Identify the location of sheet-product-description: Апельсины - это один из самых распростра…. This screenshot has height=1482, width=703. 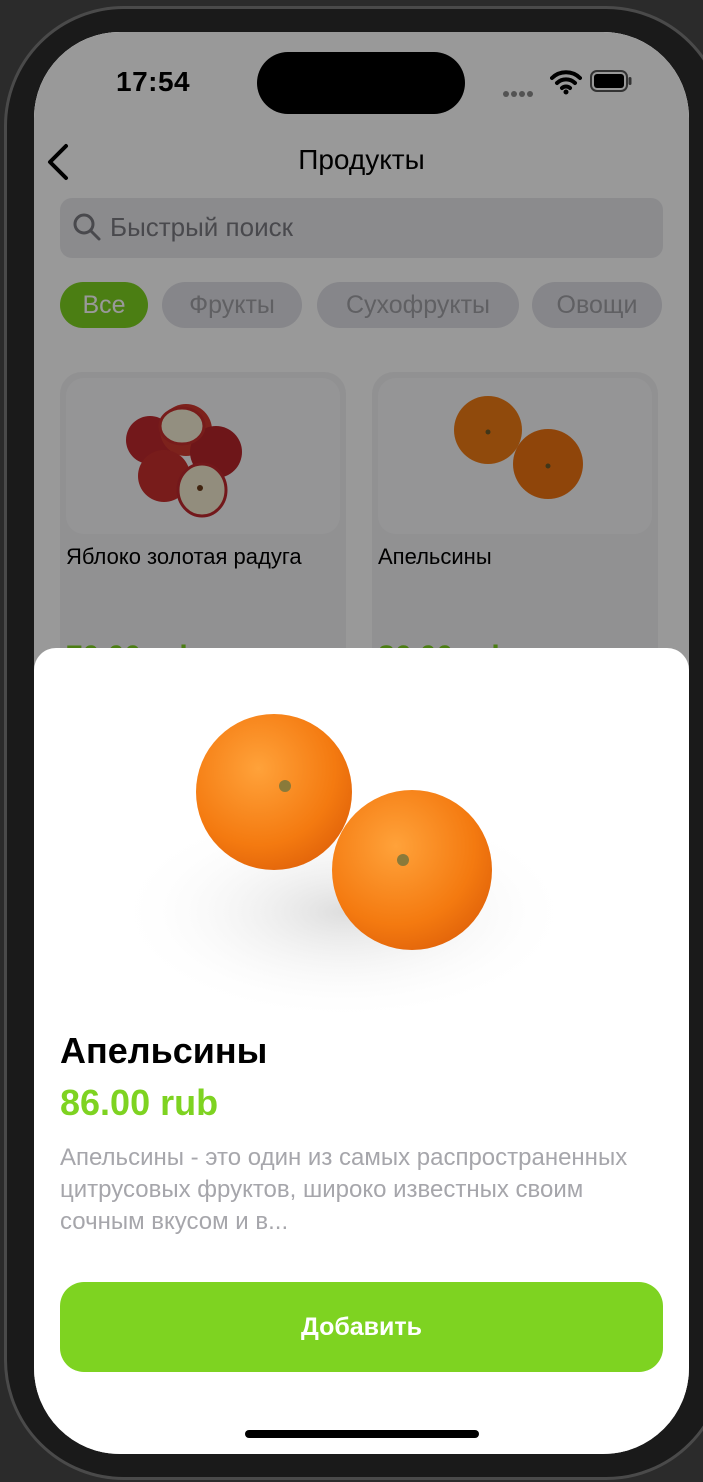
(344, 1189).